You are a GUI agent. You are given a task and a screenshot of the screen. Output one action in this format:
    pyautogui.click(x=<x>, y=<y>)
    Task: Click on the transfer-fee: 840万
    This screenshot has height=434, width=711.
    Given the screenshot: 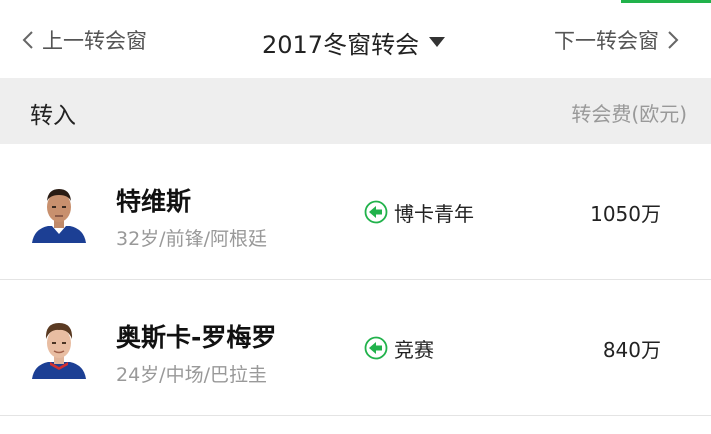 What is the action you would take?
    pyautogui.click(x=631, y=349)
    